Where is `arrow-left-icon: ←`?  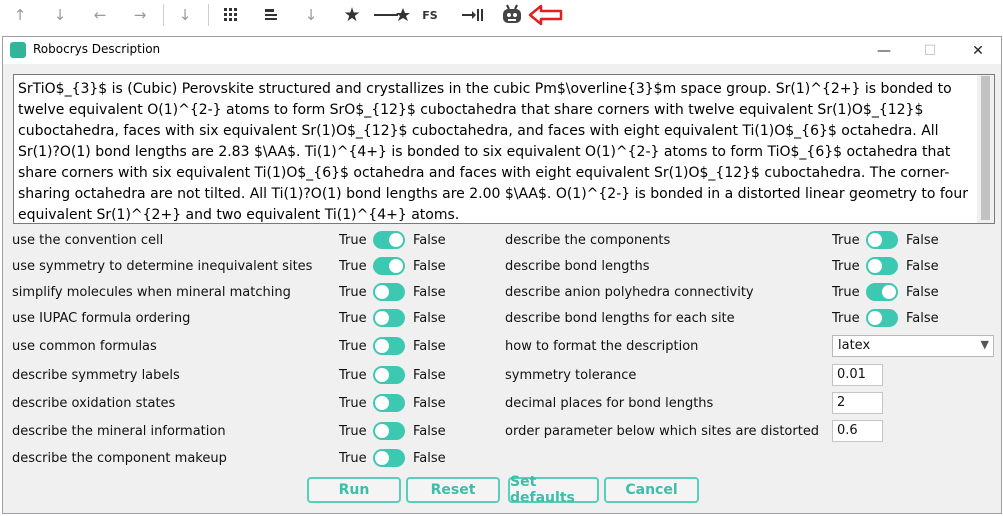 arrow-left-icon: ← is located at coordinates (100, 15).